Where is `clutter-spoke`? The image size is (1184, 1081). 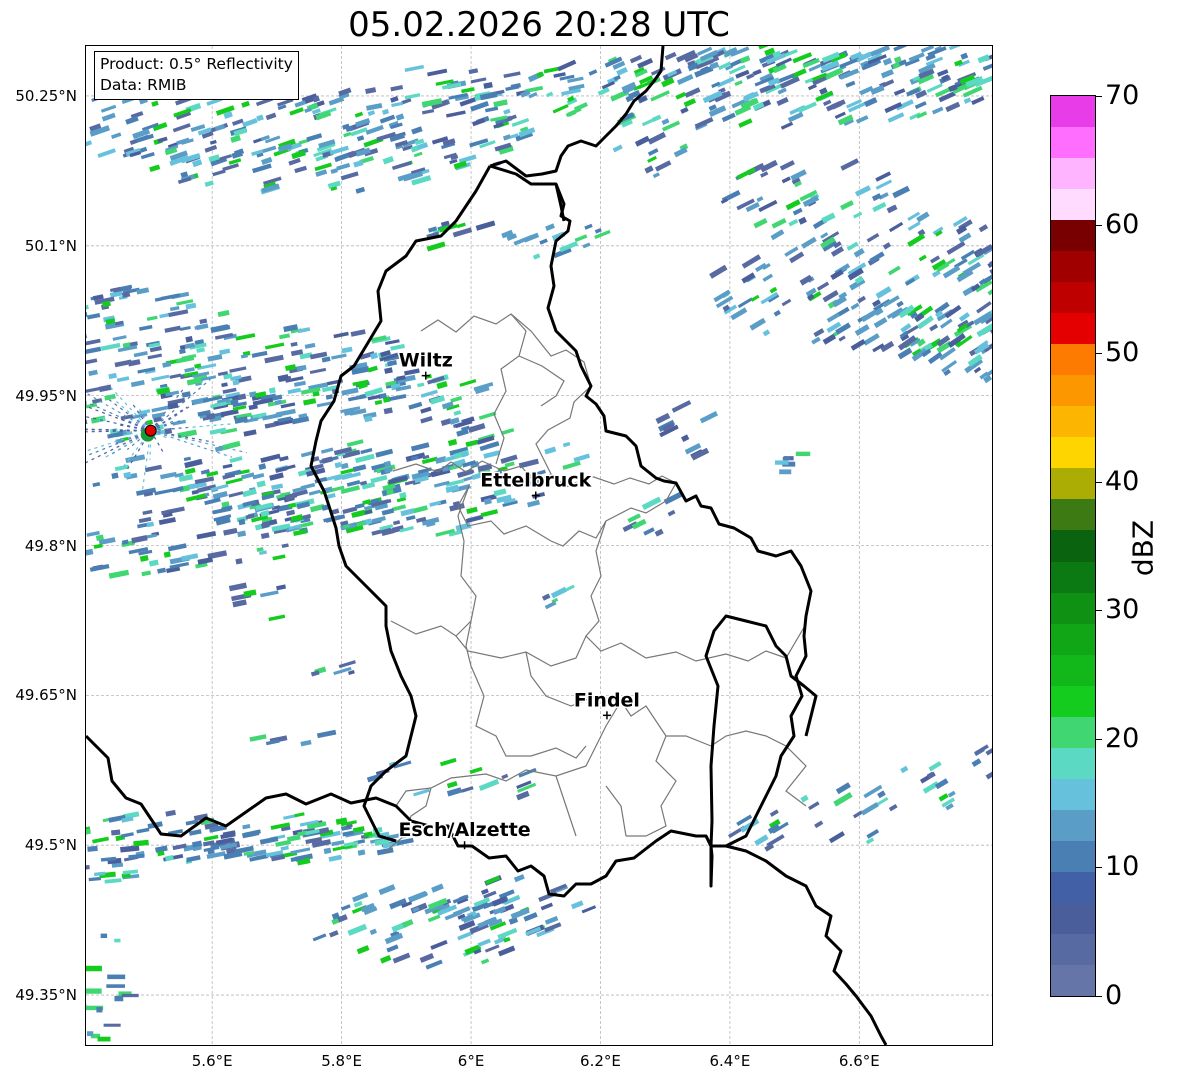 clutter-spoke is located at coordinates (118, 430).